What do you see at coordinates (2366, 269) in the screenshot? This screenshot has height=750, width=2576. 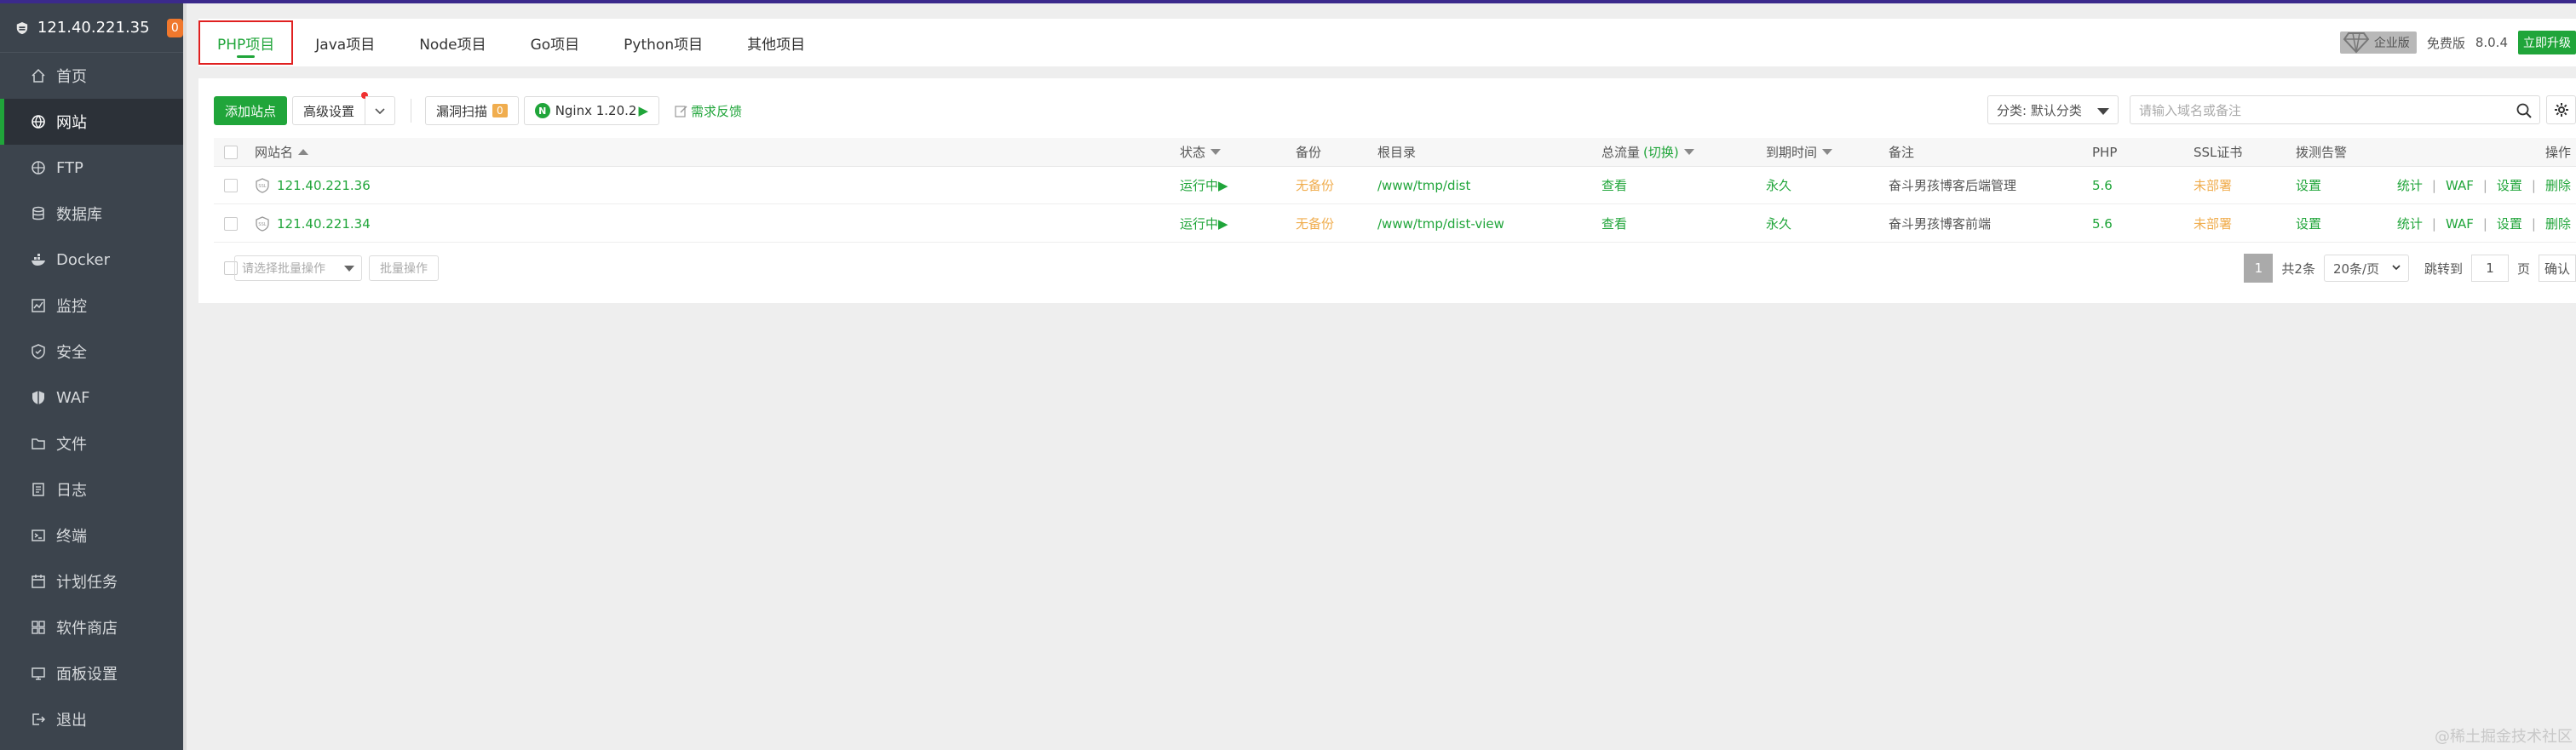 I see `page-size-select: 20条/页` at bounding box center [2366, 269].